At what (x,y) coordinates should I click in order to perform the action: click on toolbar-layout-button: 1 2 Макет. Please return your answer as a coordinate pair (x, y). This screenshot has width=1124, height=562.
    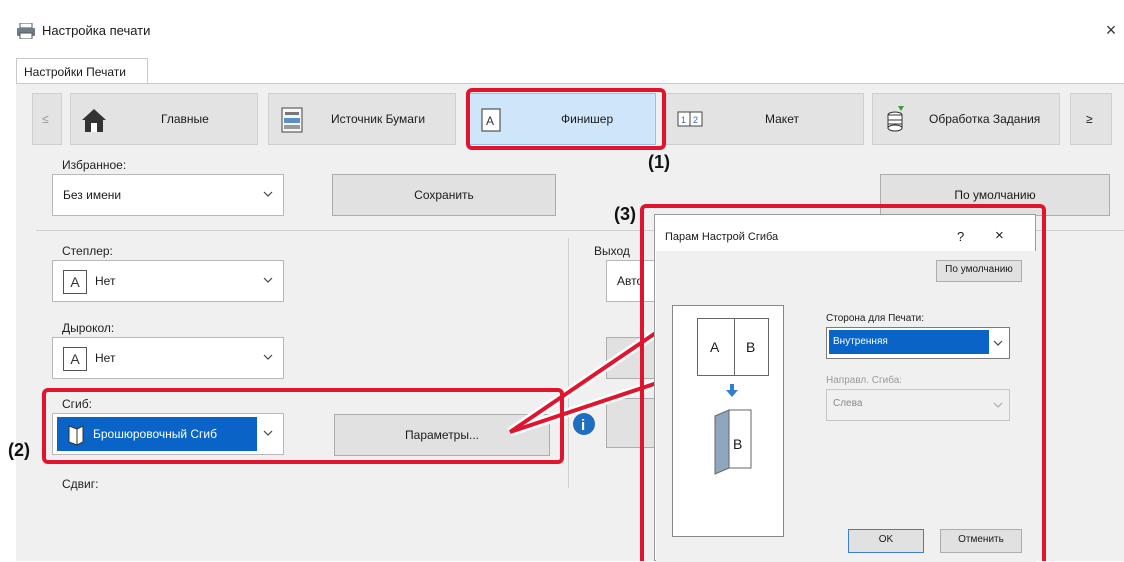
    Looking at the image, I should click on (765, 119).